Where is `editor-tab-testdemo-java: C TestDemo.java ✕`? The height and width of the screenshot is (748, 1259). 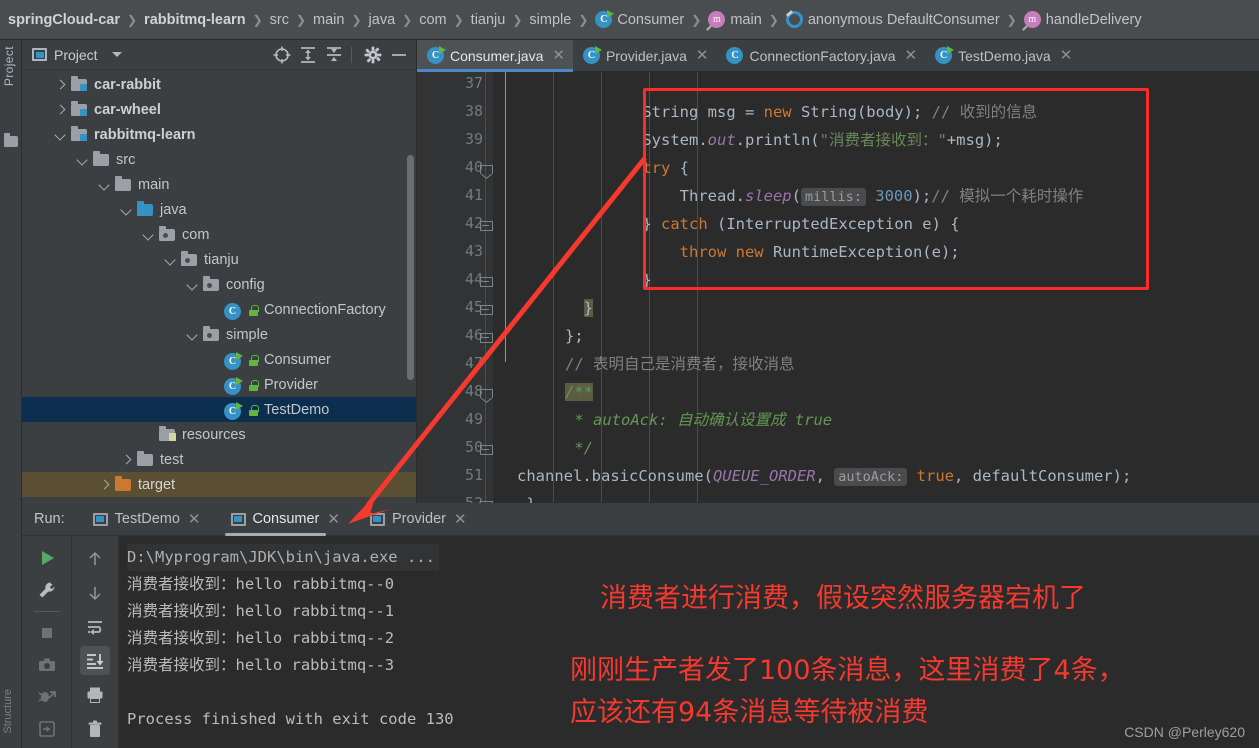
editor-tab-testdemo-java: C TestDemo.java ✕ is located at coordinates (1002, 55).